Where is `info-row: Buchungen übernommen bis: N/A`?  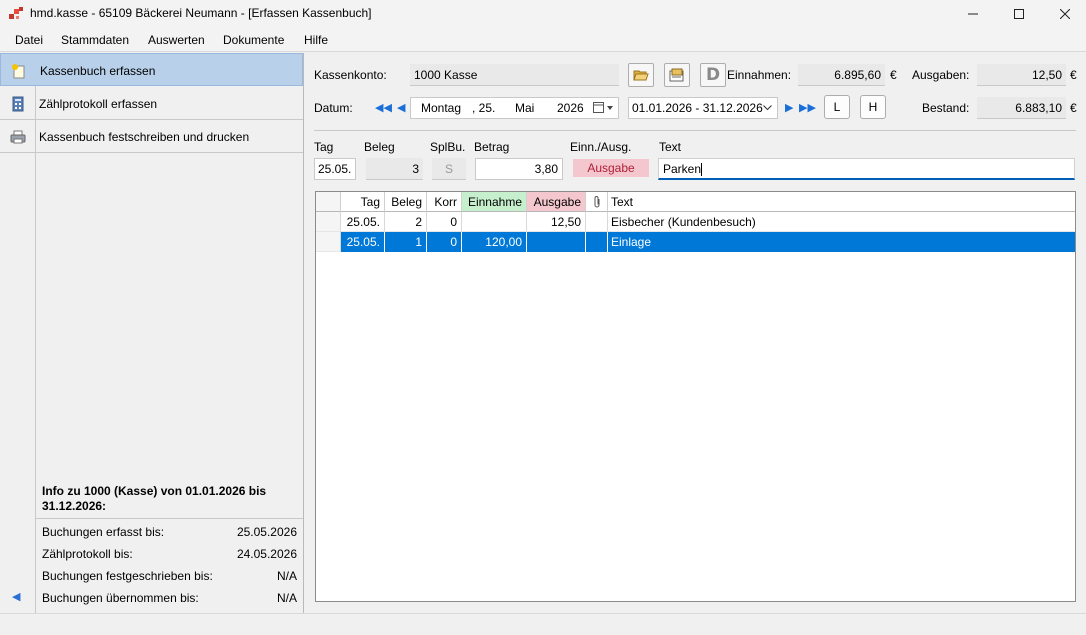 info-row: Buchungen übernommen bis: N/A is located at coordinates (169, 600).